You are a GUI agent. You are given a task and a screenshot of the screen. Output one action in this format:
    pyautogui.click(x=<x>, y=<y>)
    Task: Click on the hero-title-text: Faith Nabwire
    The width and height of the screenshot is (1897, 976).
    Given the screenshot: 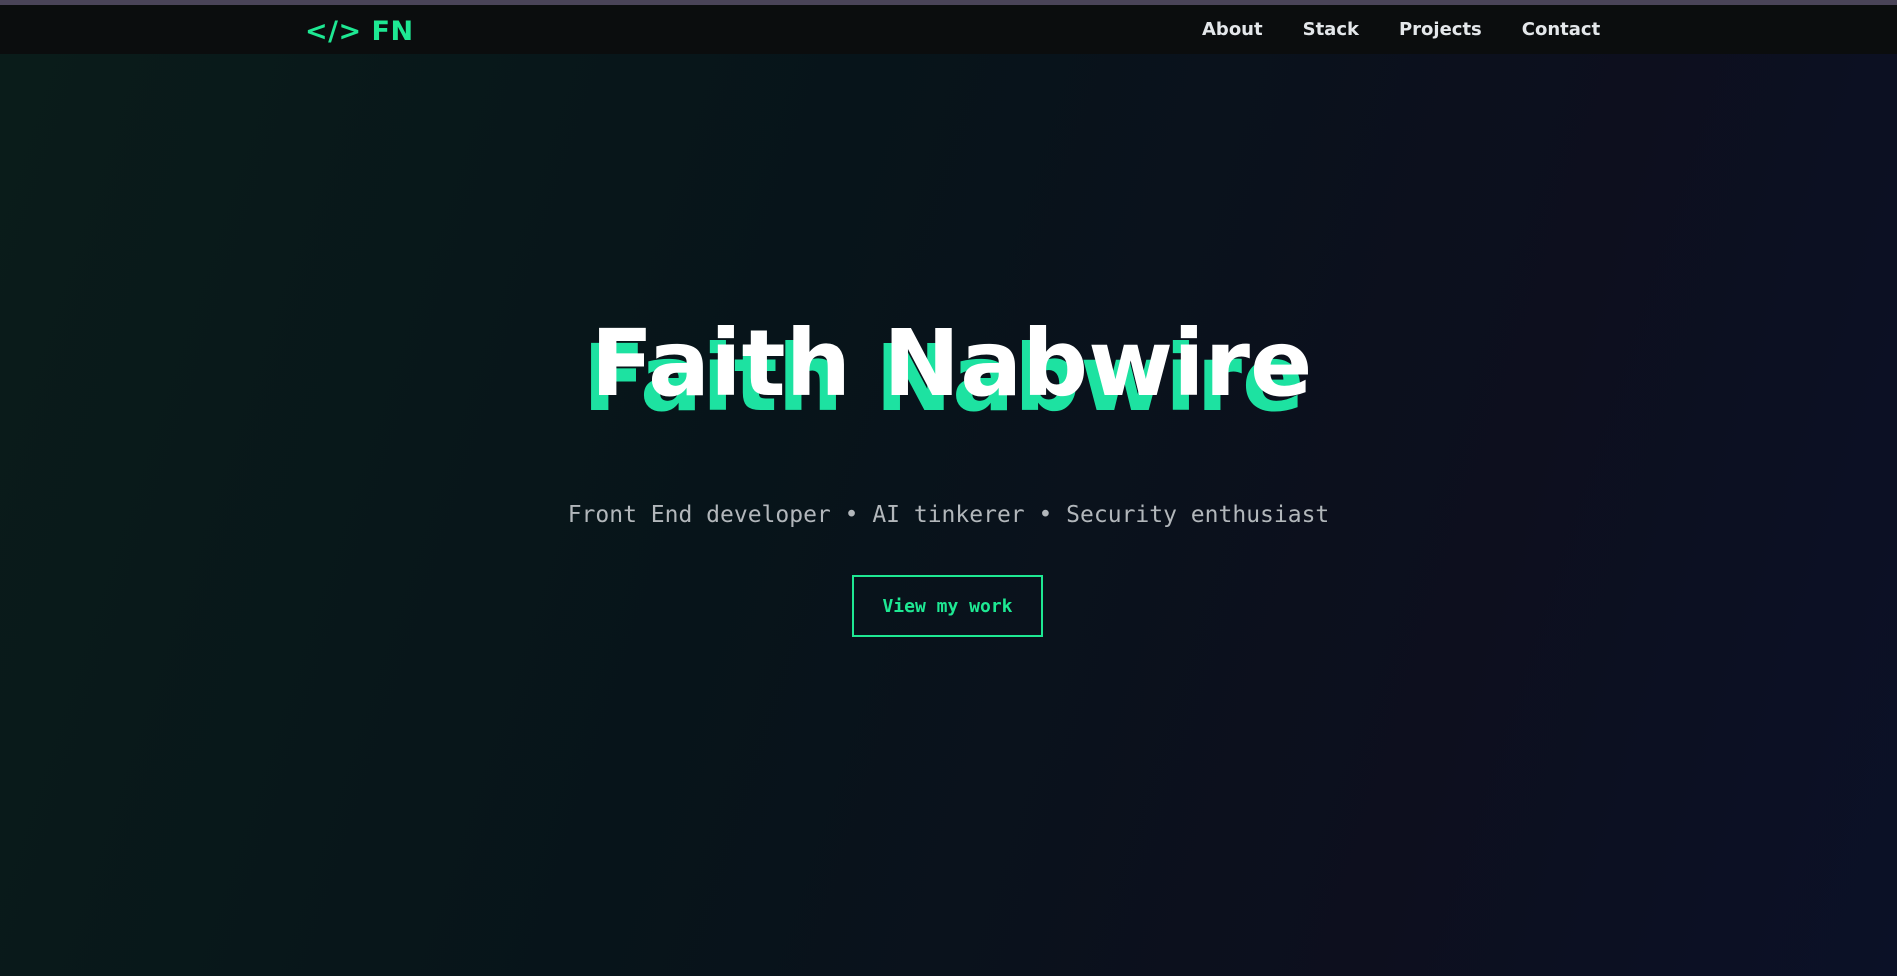 What is the action you would take?
    pyautogui.click(x=951, y=363)
    